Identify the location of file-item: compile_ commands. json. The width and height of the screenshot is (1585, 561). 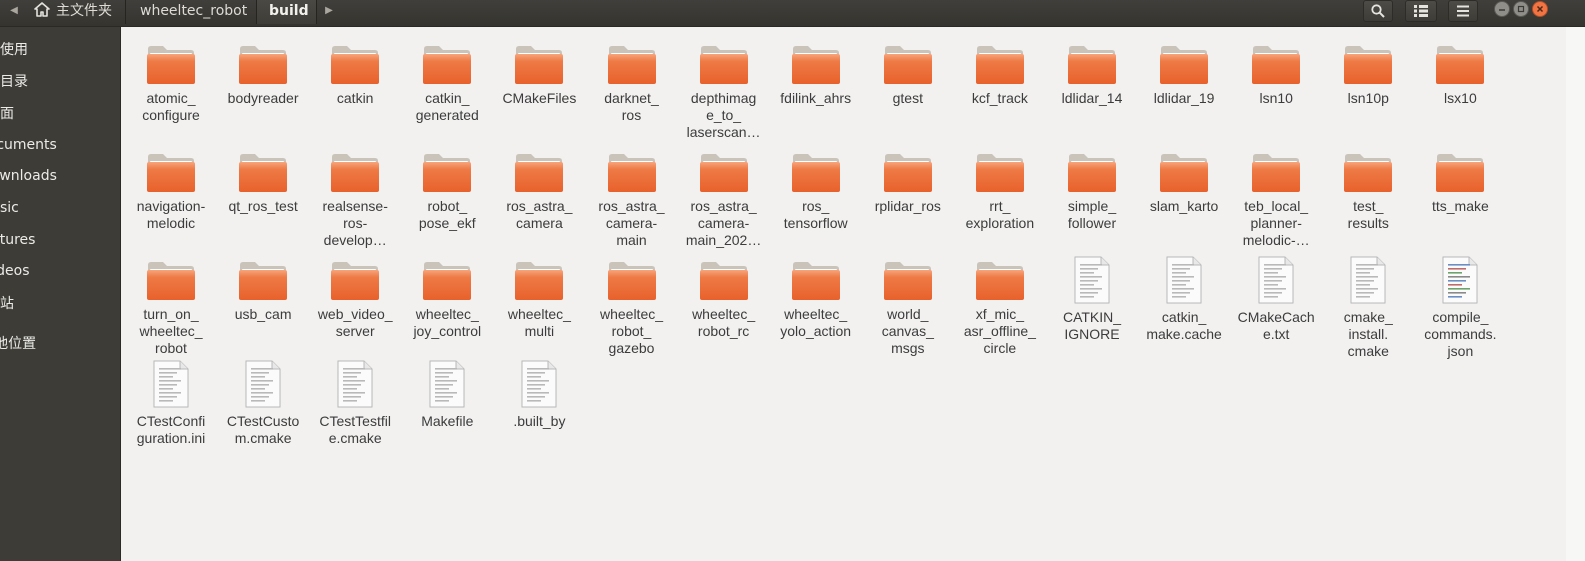
(1460, 308).